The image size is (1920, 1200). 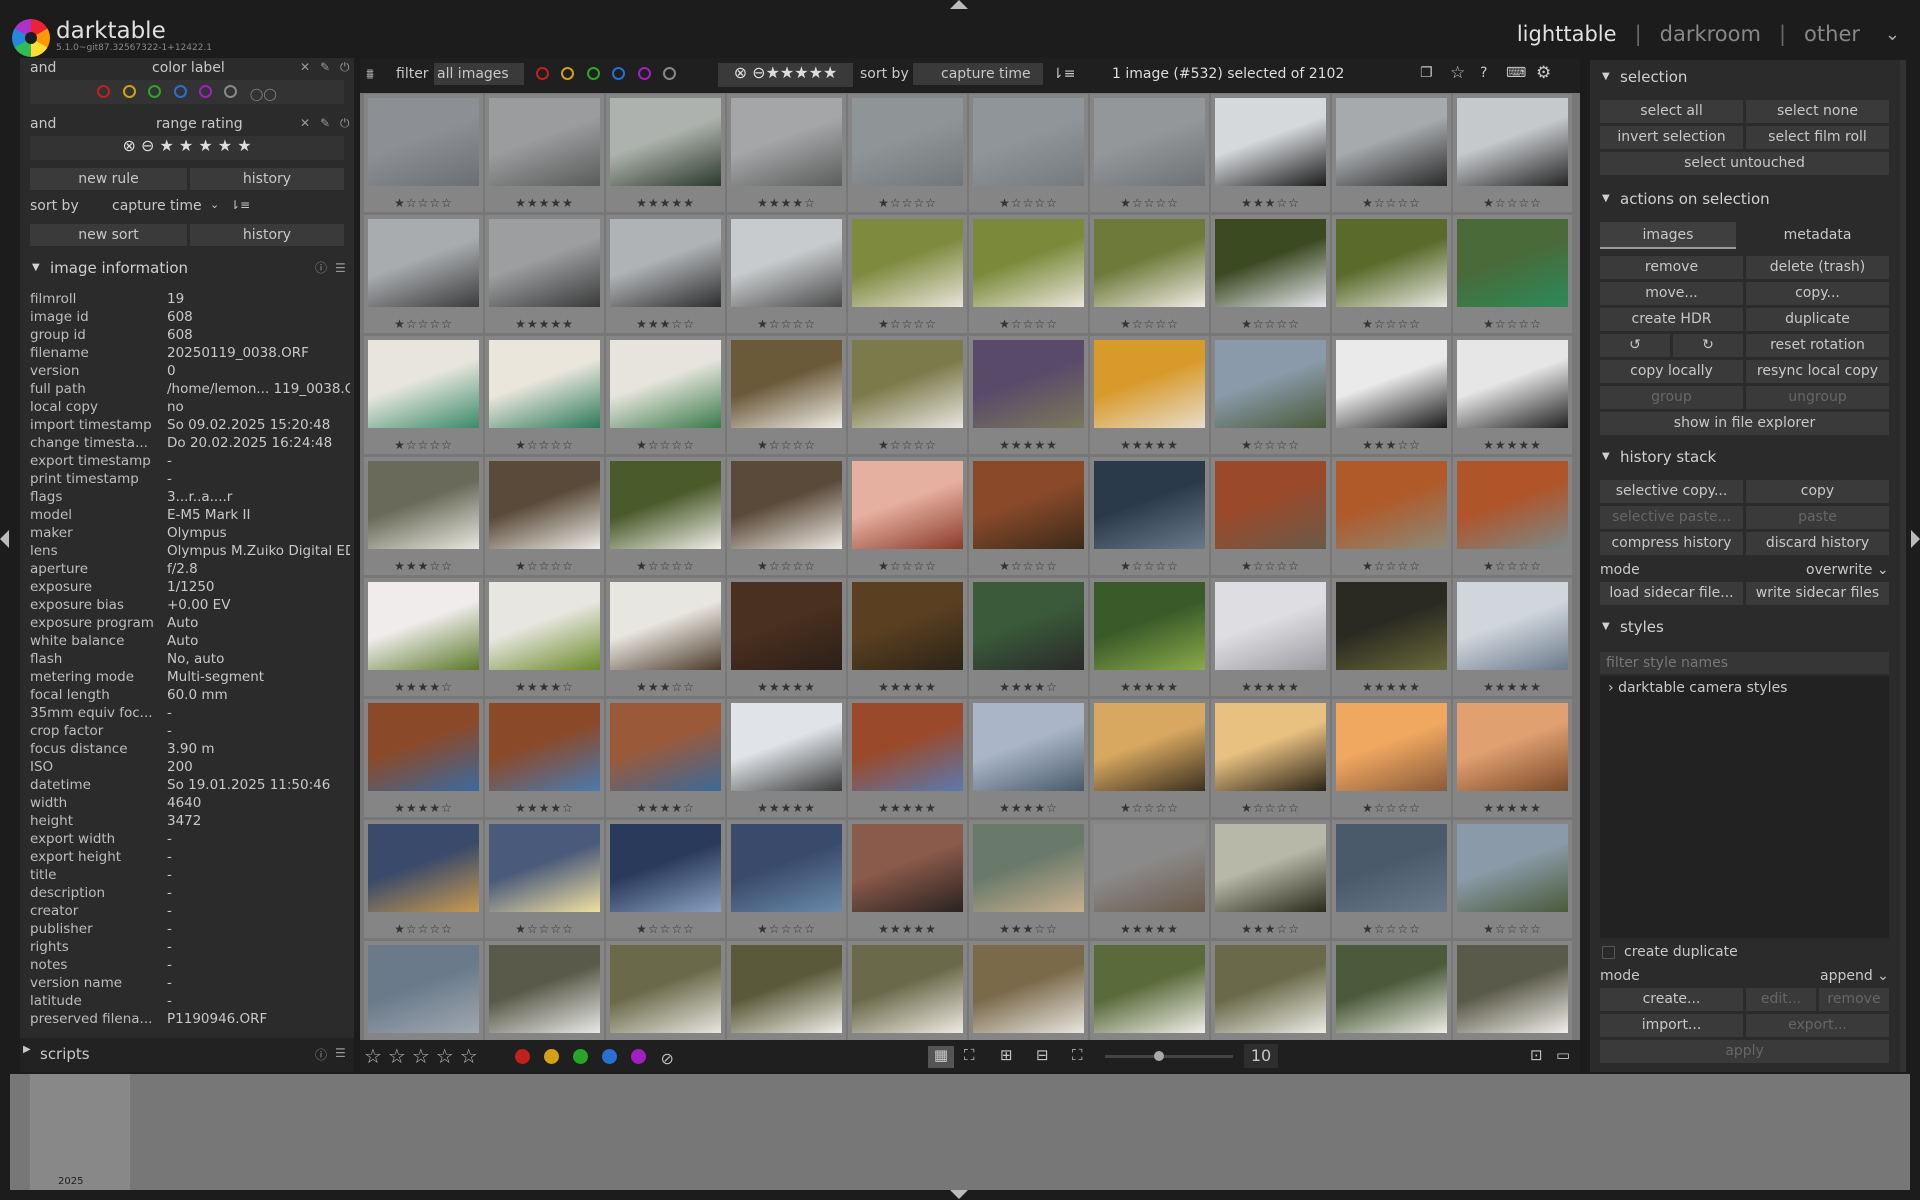 What do you see at coordinates (1028, 929) in the screenshot?
I see `thumbnail-stars: ★★★☆☆` at bounding box center [1028, 929].